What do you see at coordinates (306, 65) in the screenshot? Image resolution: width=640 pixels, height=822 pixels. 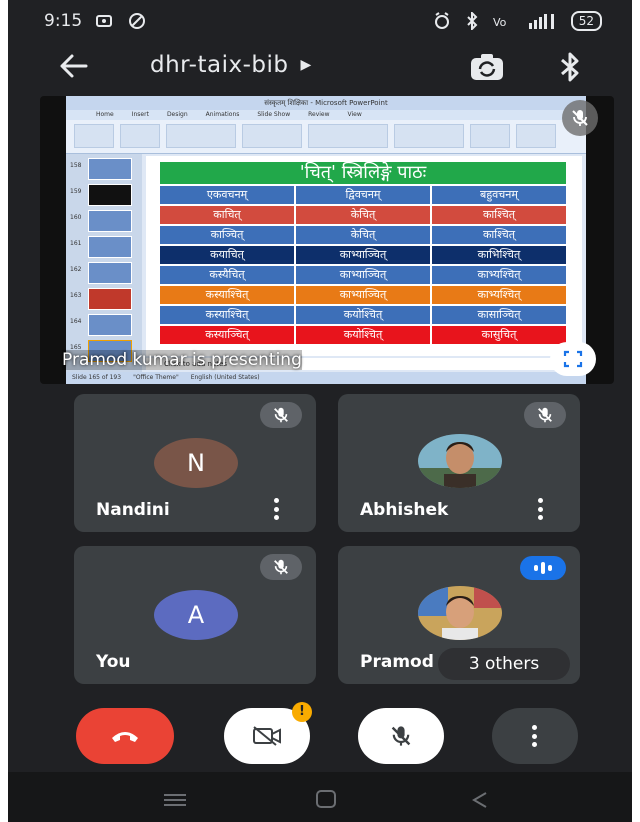 I see `caret-right-icon: ▶` at bounding box center [306, 65].